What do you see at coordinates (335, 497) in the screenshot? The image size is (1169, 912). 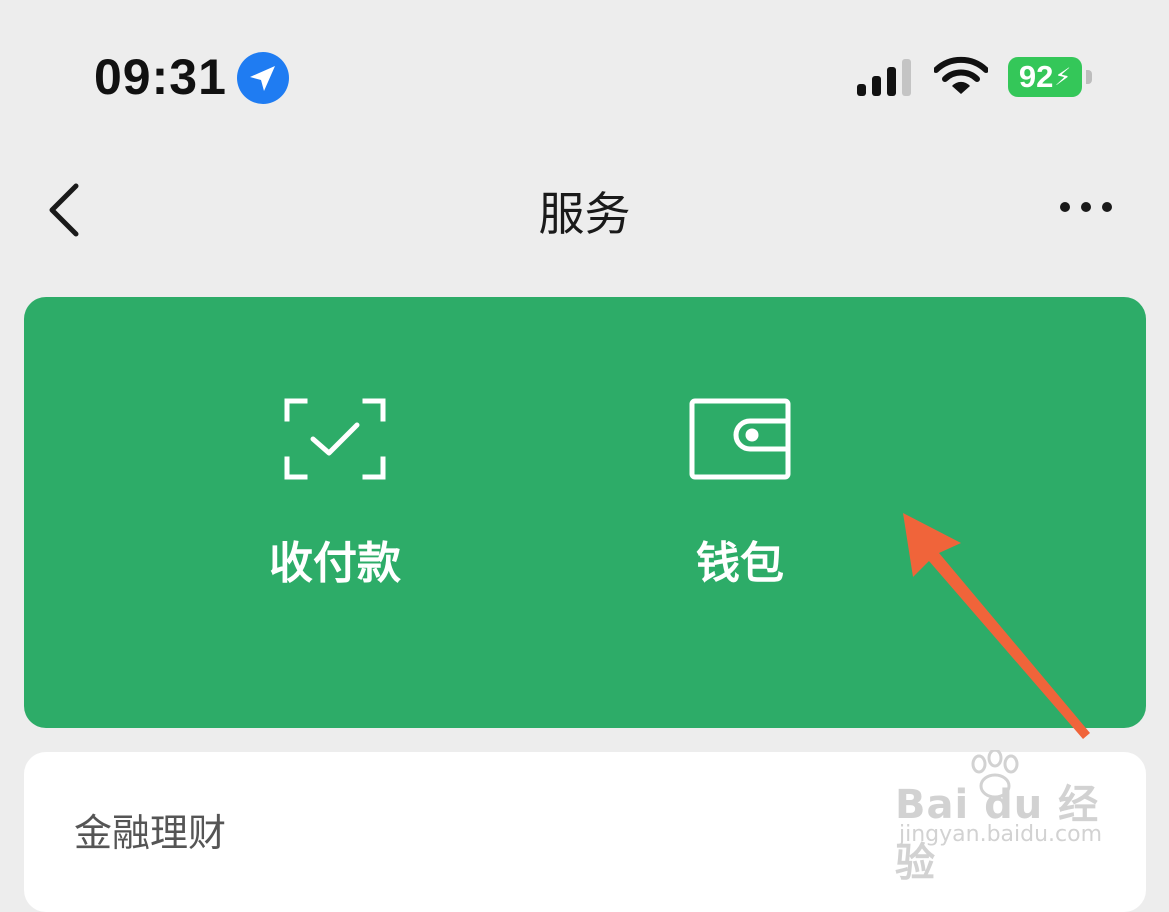 I see `receive-pay-button: 收付款` at bounding box center [335, 497].